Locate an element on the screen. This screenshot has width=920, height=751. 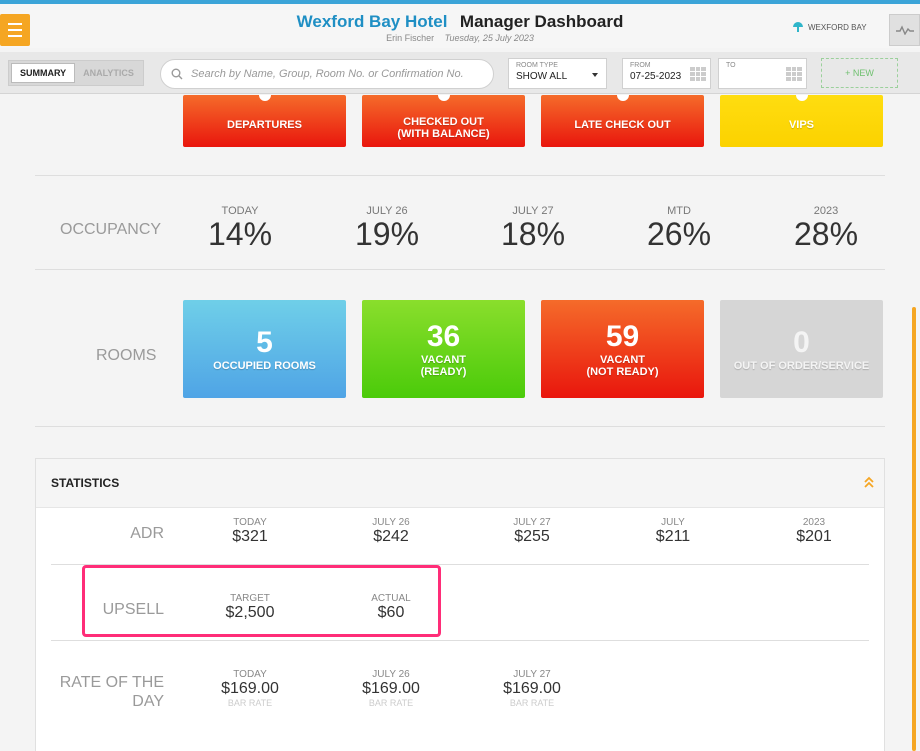
tile-count: 59 is located at coordinates (622, 336).